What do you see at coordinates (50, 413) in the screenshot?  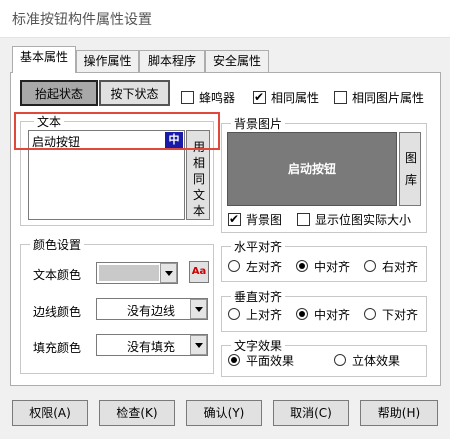 I see `permission-button: 权限(A)` at bounding box center [50, 413].